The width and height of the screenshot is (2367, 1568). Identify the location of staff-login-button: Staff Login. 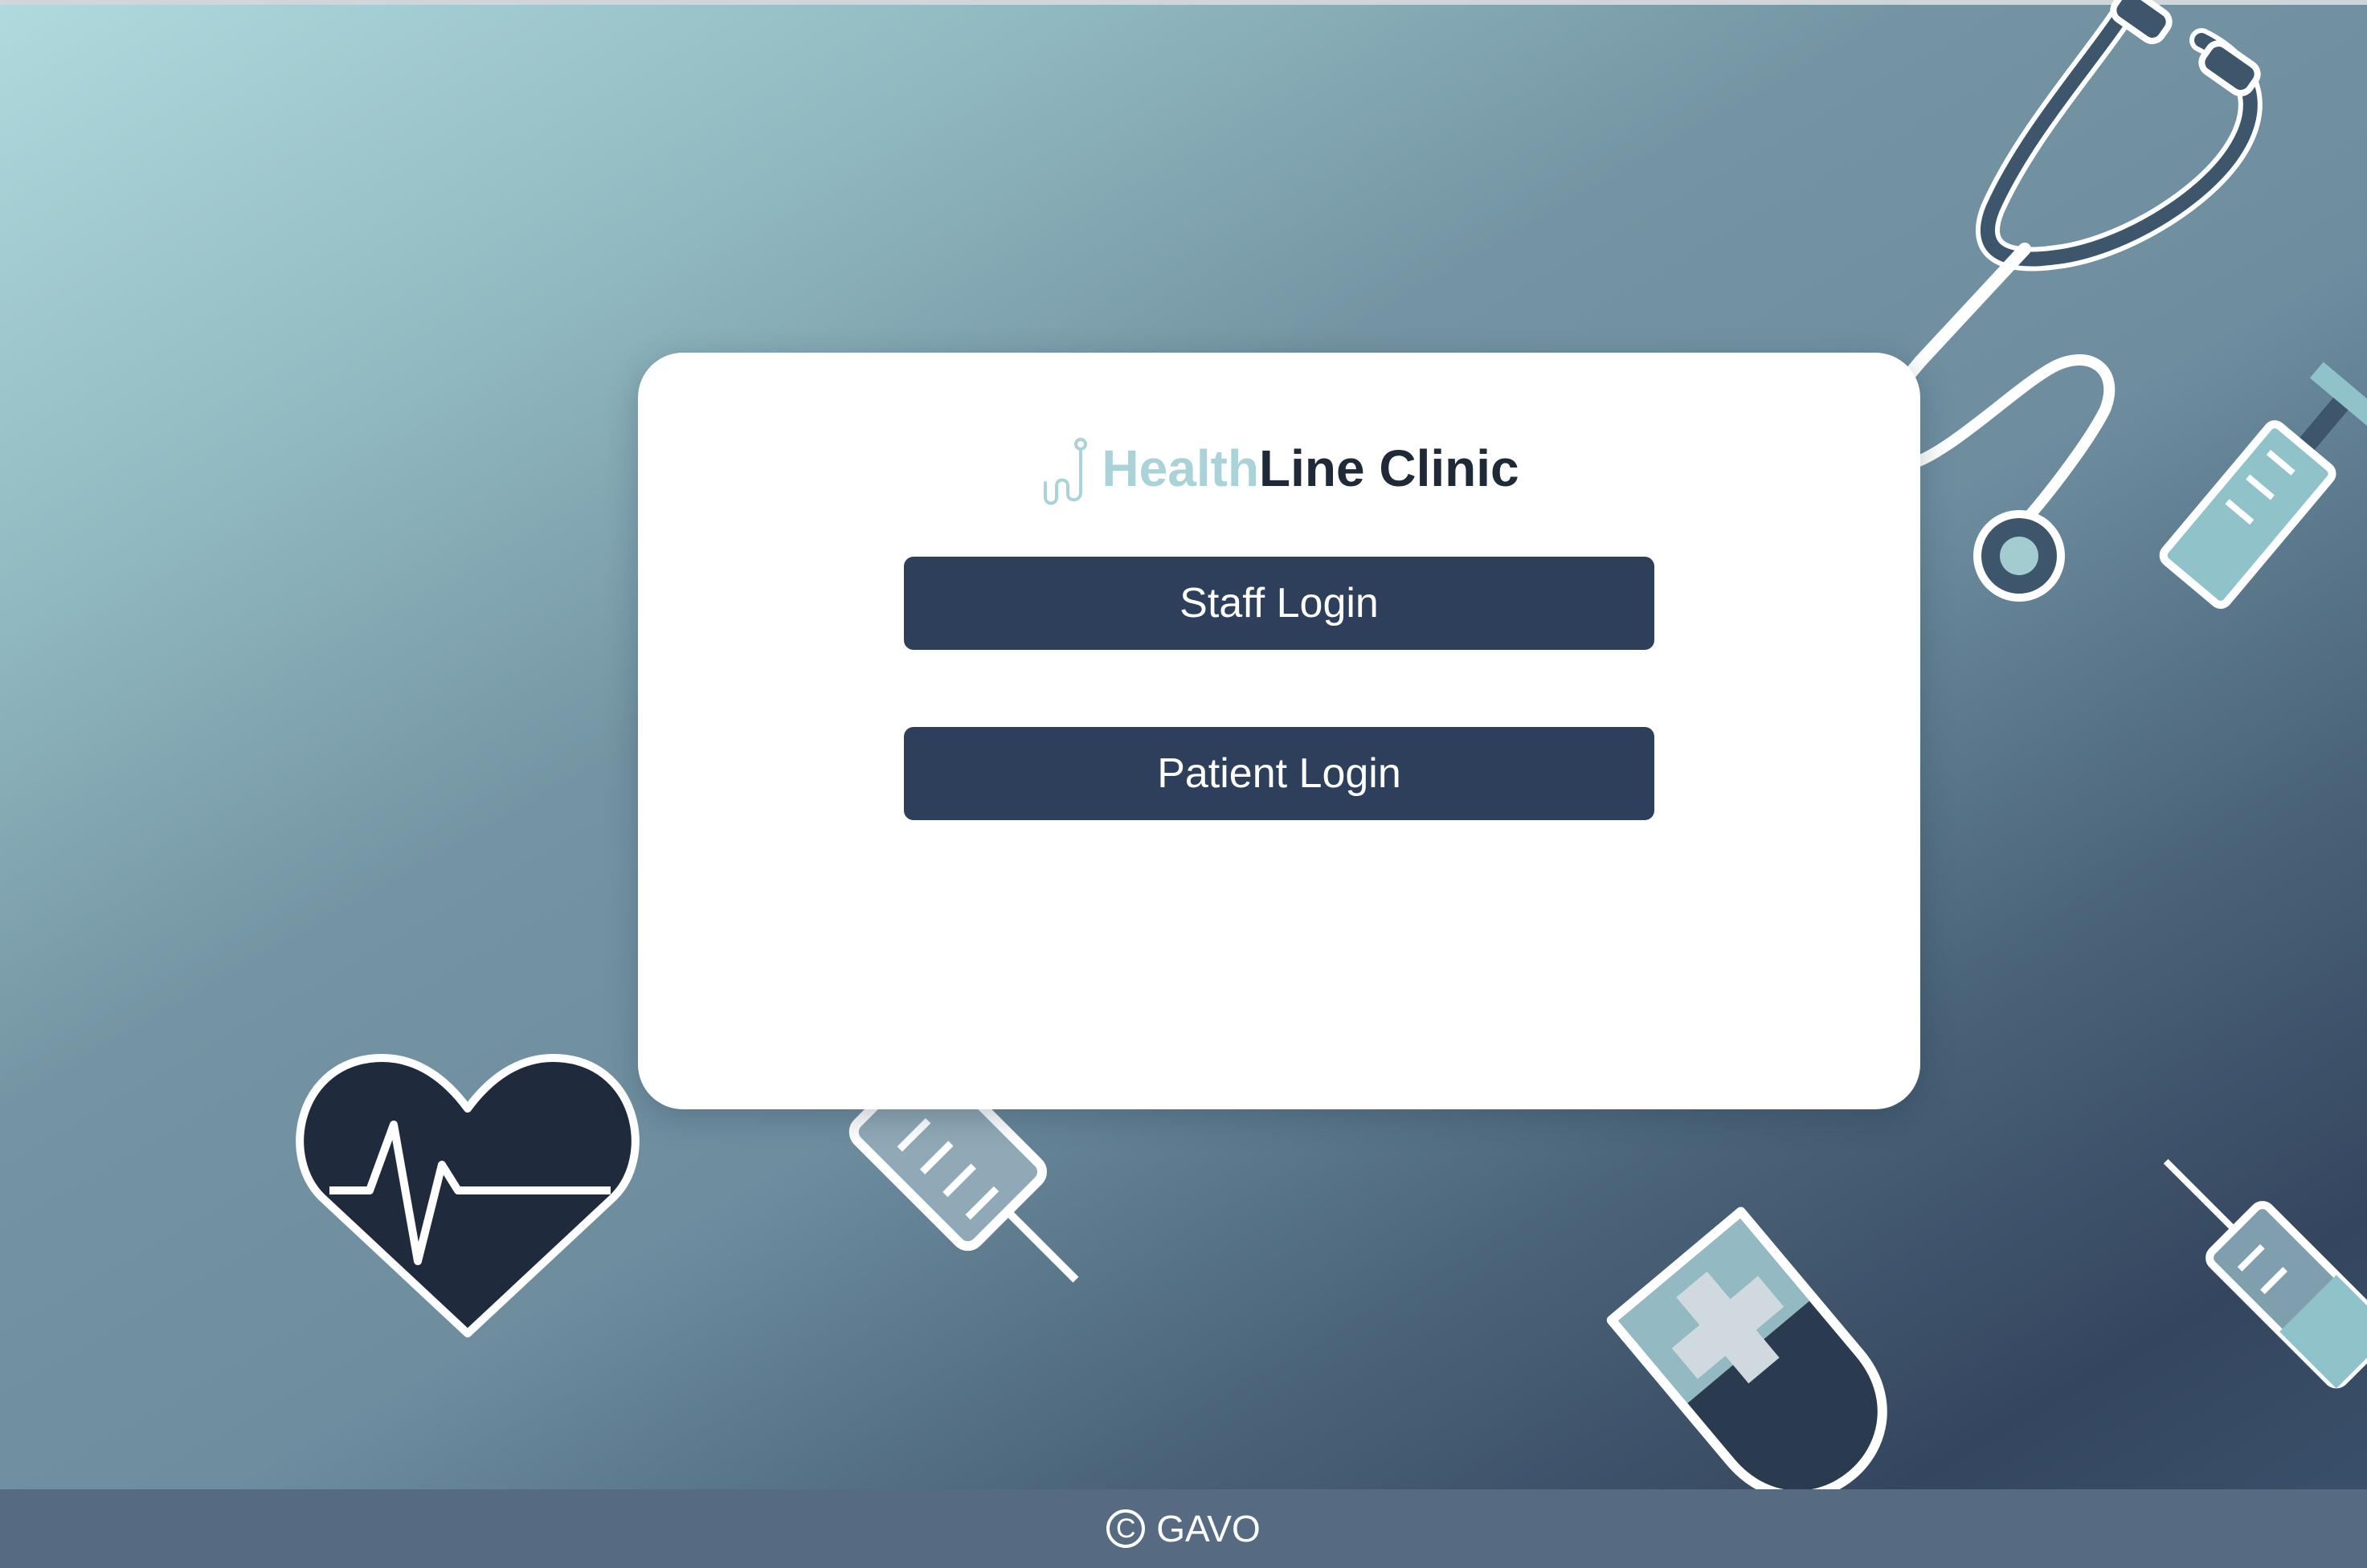
(1279, 603).